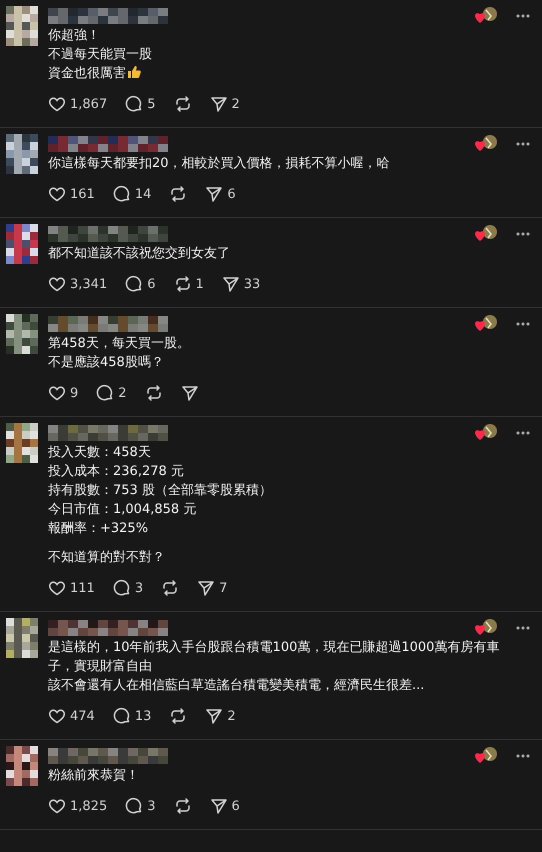 This screenshot has width=542, height=852. I want to click on comment-text: 你這樣每天都要扣20，相較於買入價格，損耗不算小喔，哈, so click(219, 164).